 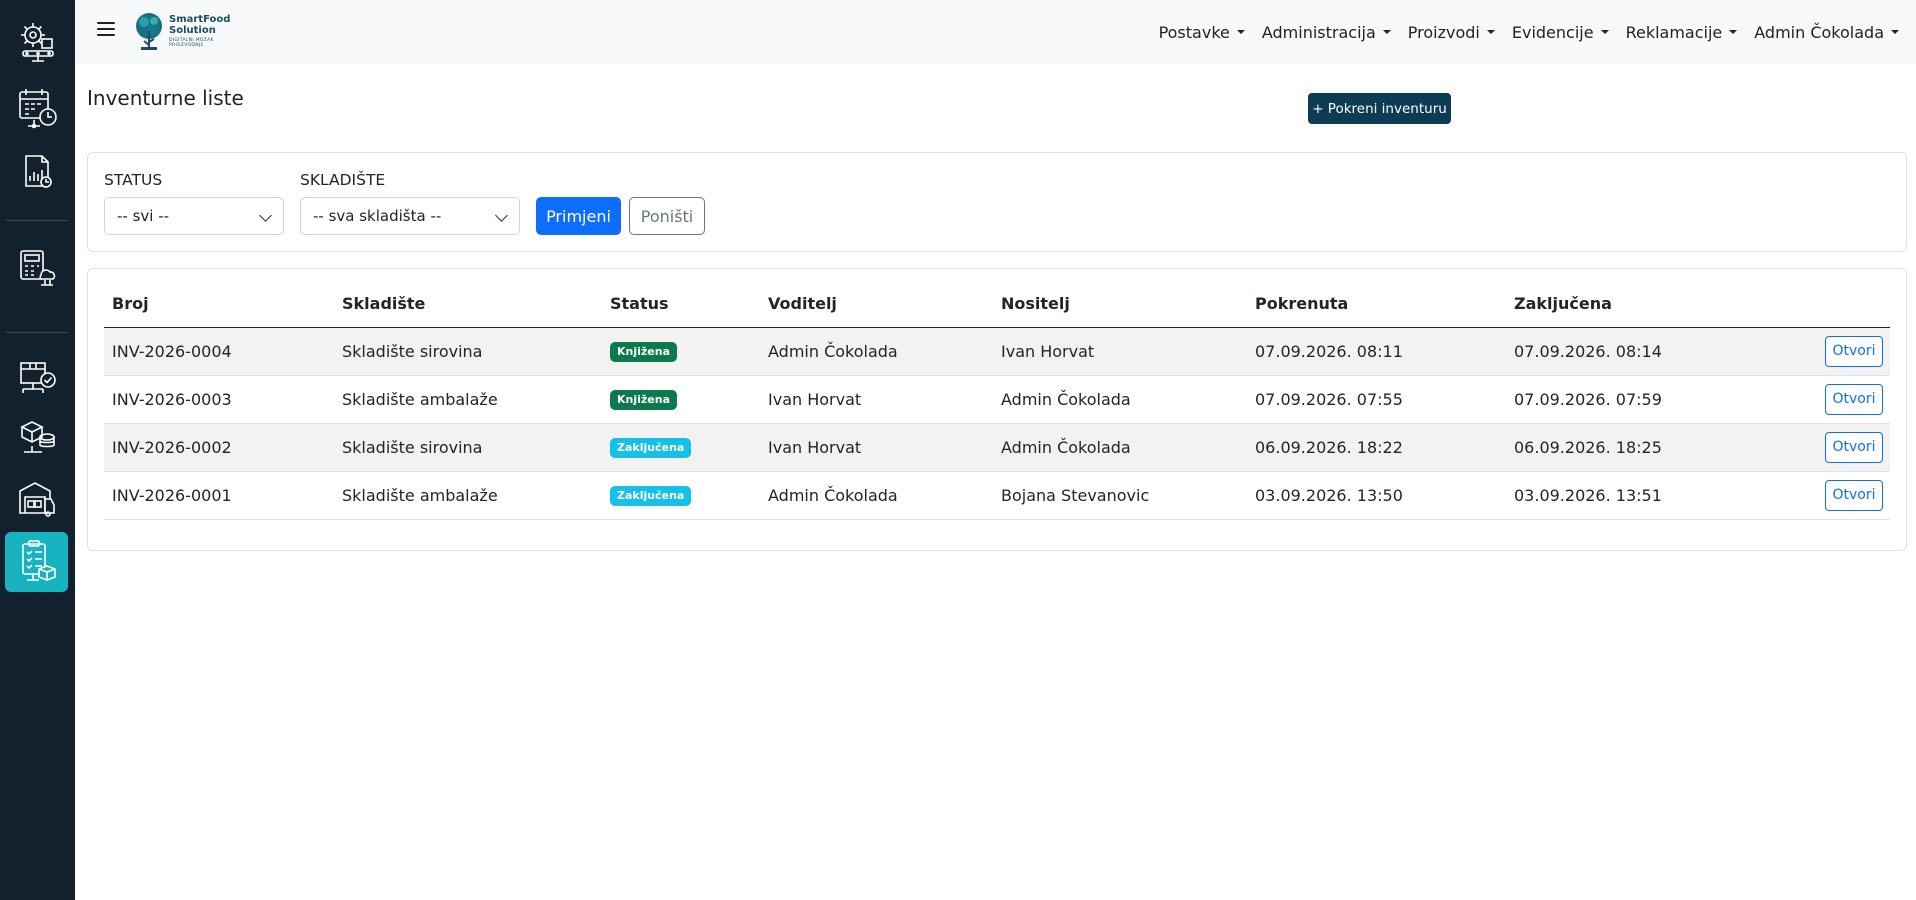 I want to click on warehouse-filter-label: SKLADIŠTE, so click(x=343, y=180).